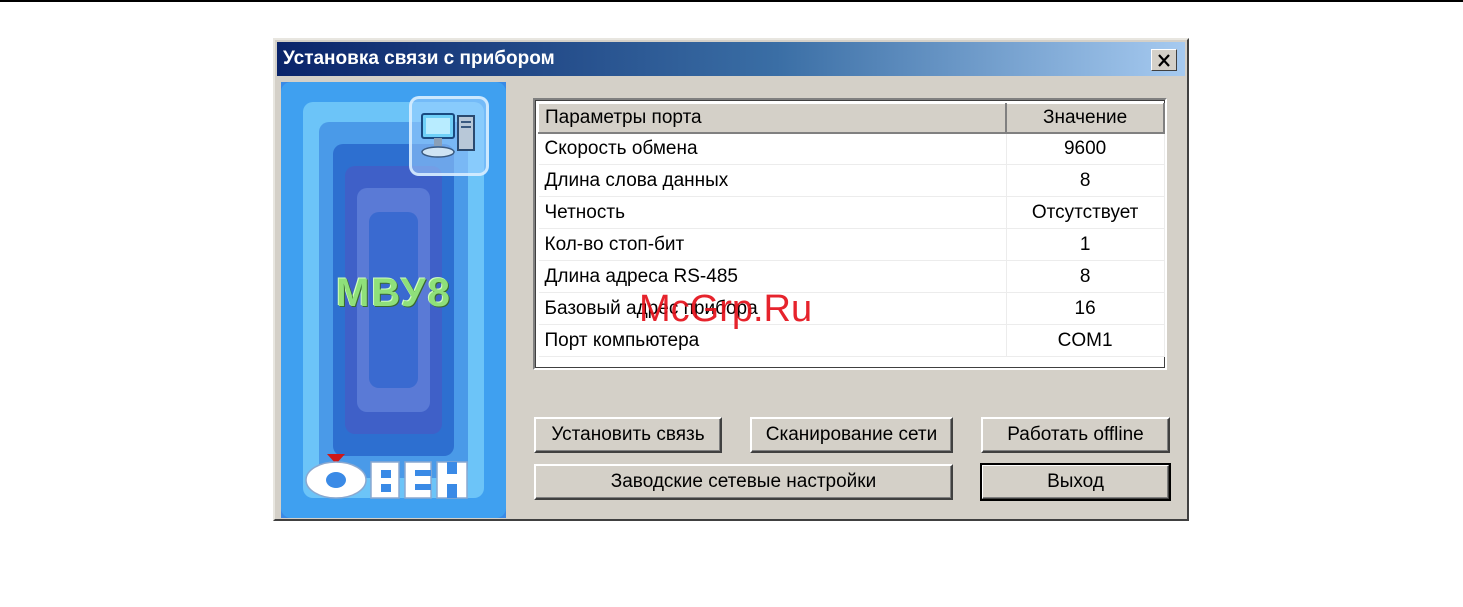 The width and height of the screenshot is (1463, 607). What do you see at coordinates (726, 309) in the screenshot?
I see `watermark: McGrp.Ru` at bounding box center [726, 309].